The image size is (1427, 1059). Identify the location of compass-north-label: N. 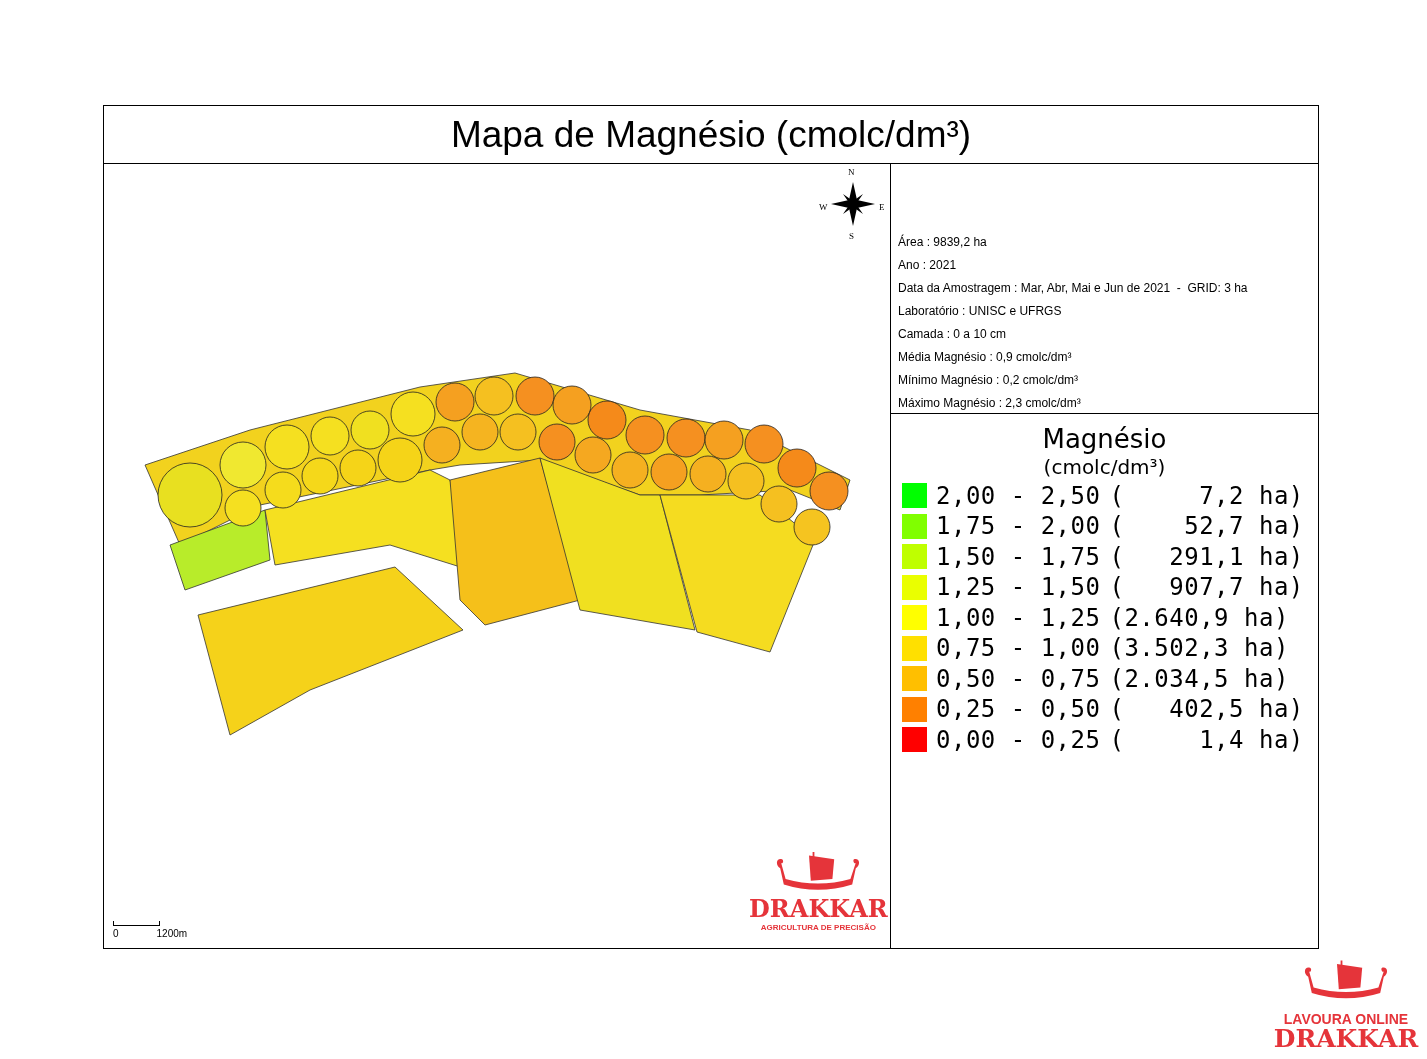
(851, 172).